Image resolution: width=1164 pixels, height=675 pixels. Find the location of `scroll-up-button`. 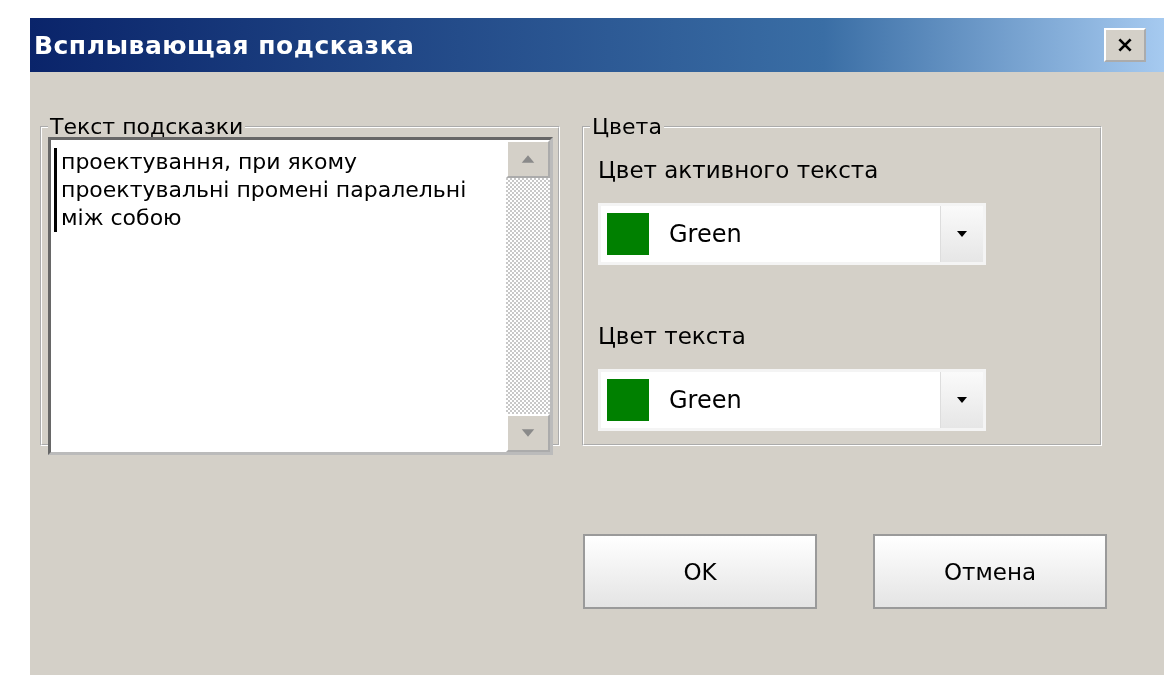

scroll-up-button is located at coordinates (528, 159).